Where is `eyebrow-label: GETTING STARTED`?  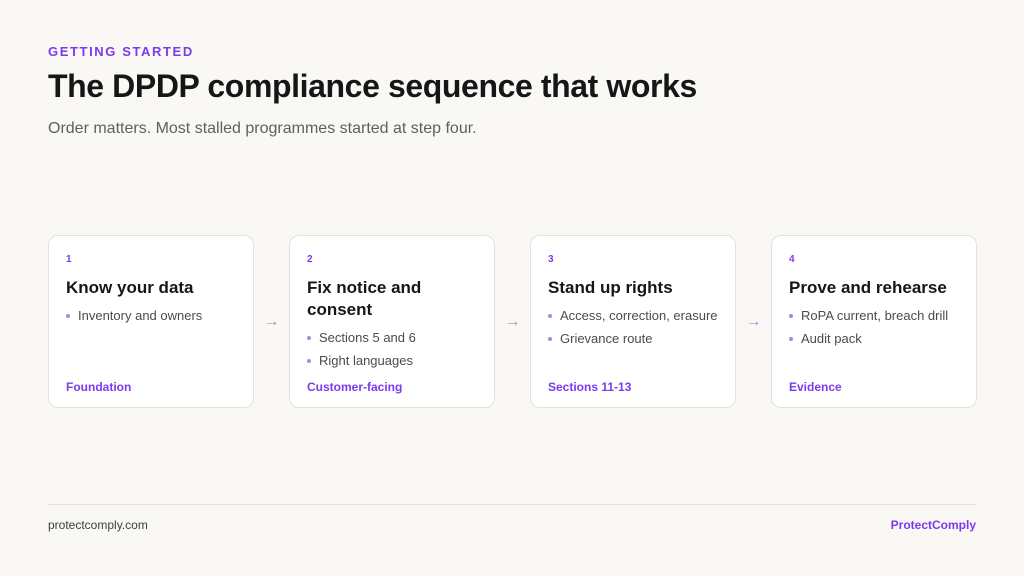 eyebrow-label: GETTING STARTED is located at coordinates (121, 51).